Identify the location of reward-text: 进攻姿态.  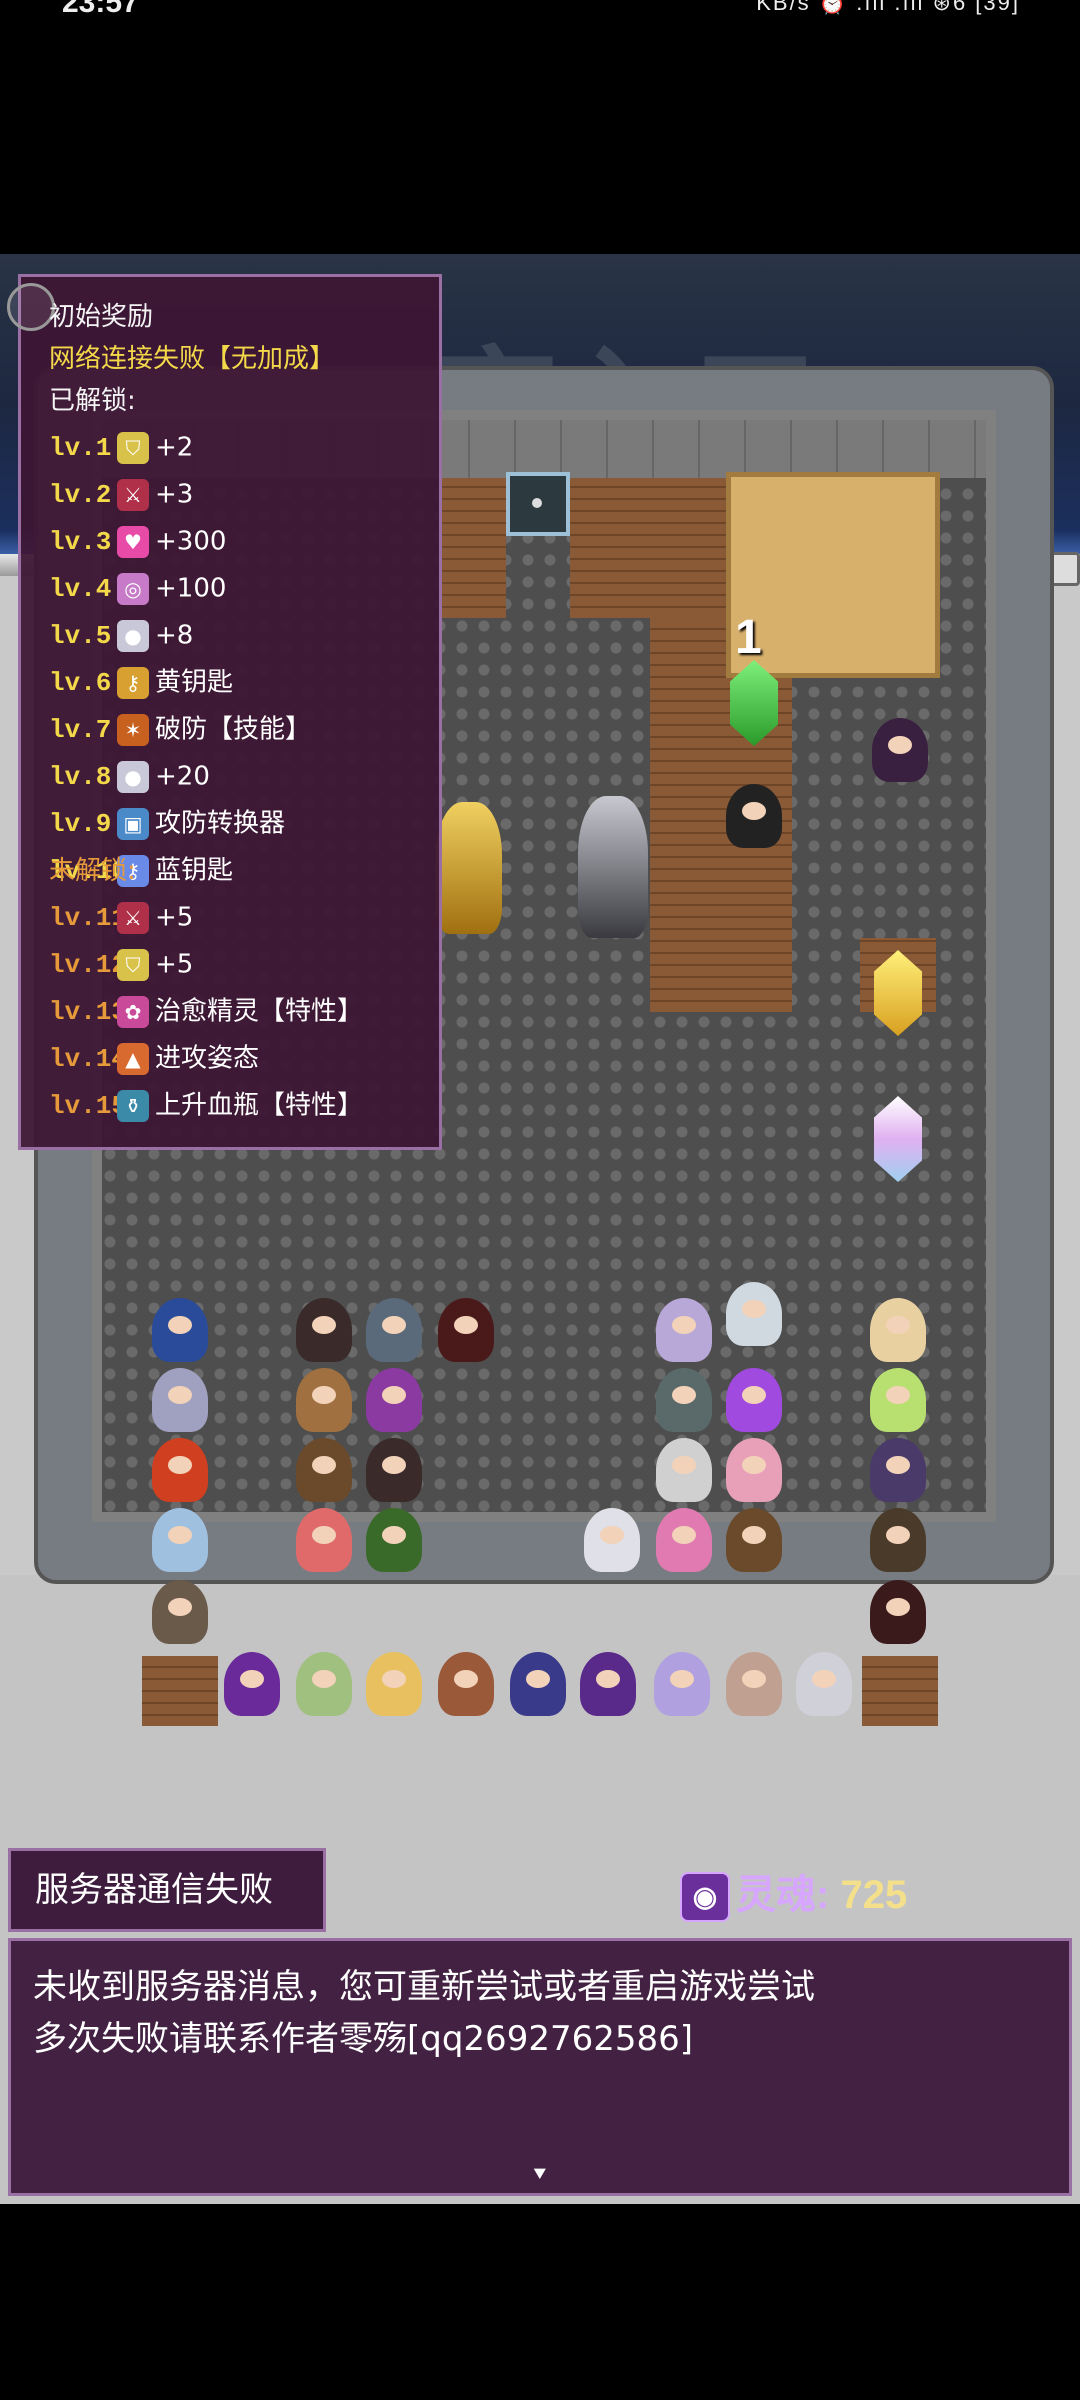
(207, 1058).